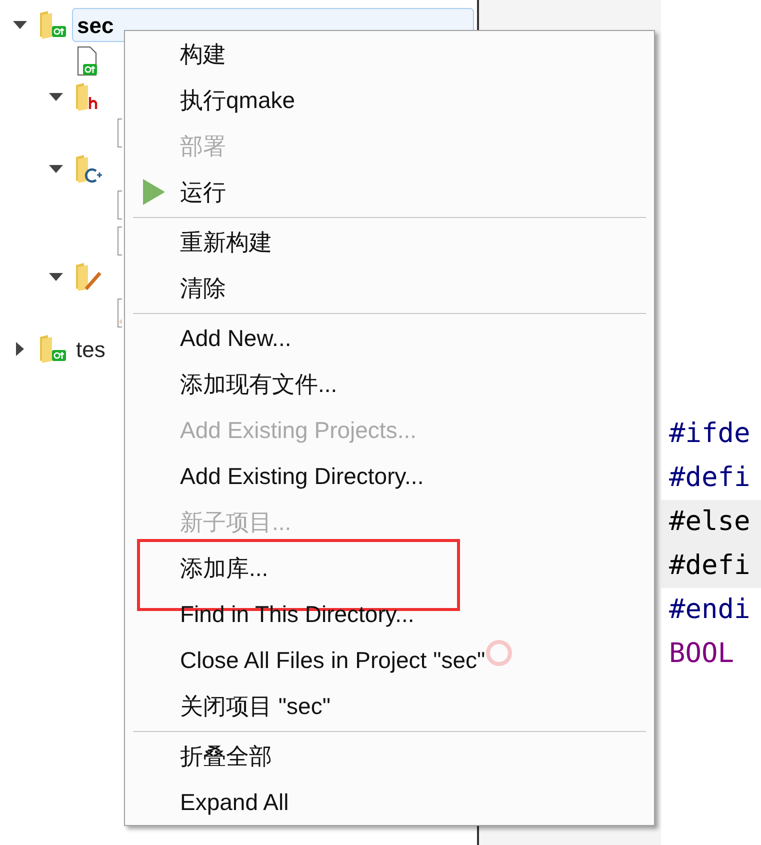 The width and height of the screenshot is (761, 845). Describe the element at coordinates (91, 349) in the screenshot. I see `tree-item: tes` at that location.